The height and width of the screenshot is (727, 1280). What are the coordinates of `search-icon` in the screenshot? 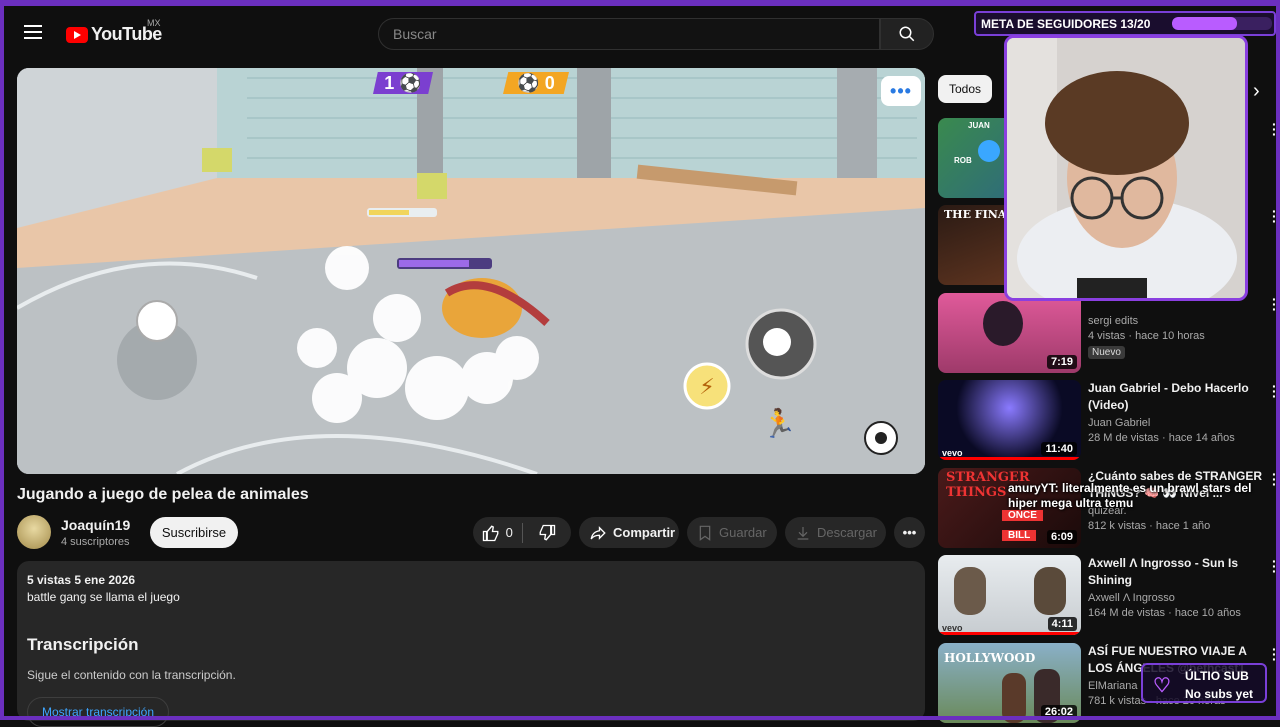 It's located at (907, 34).